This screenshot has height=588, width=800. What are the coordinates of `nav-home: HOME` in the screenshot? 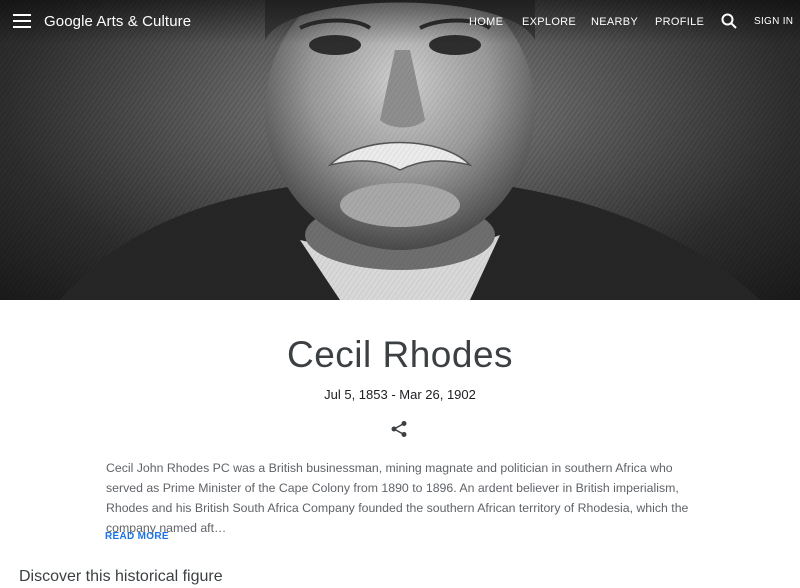 It's located at (486, 22).